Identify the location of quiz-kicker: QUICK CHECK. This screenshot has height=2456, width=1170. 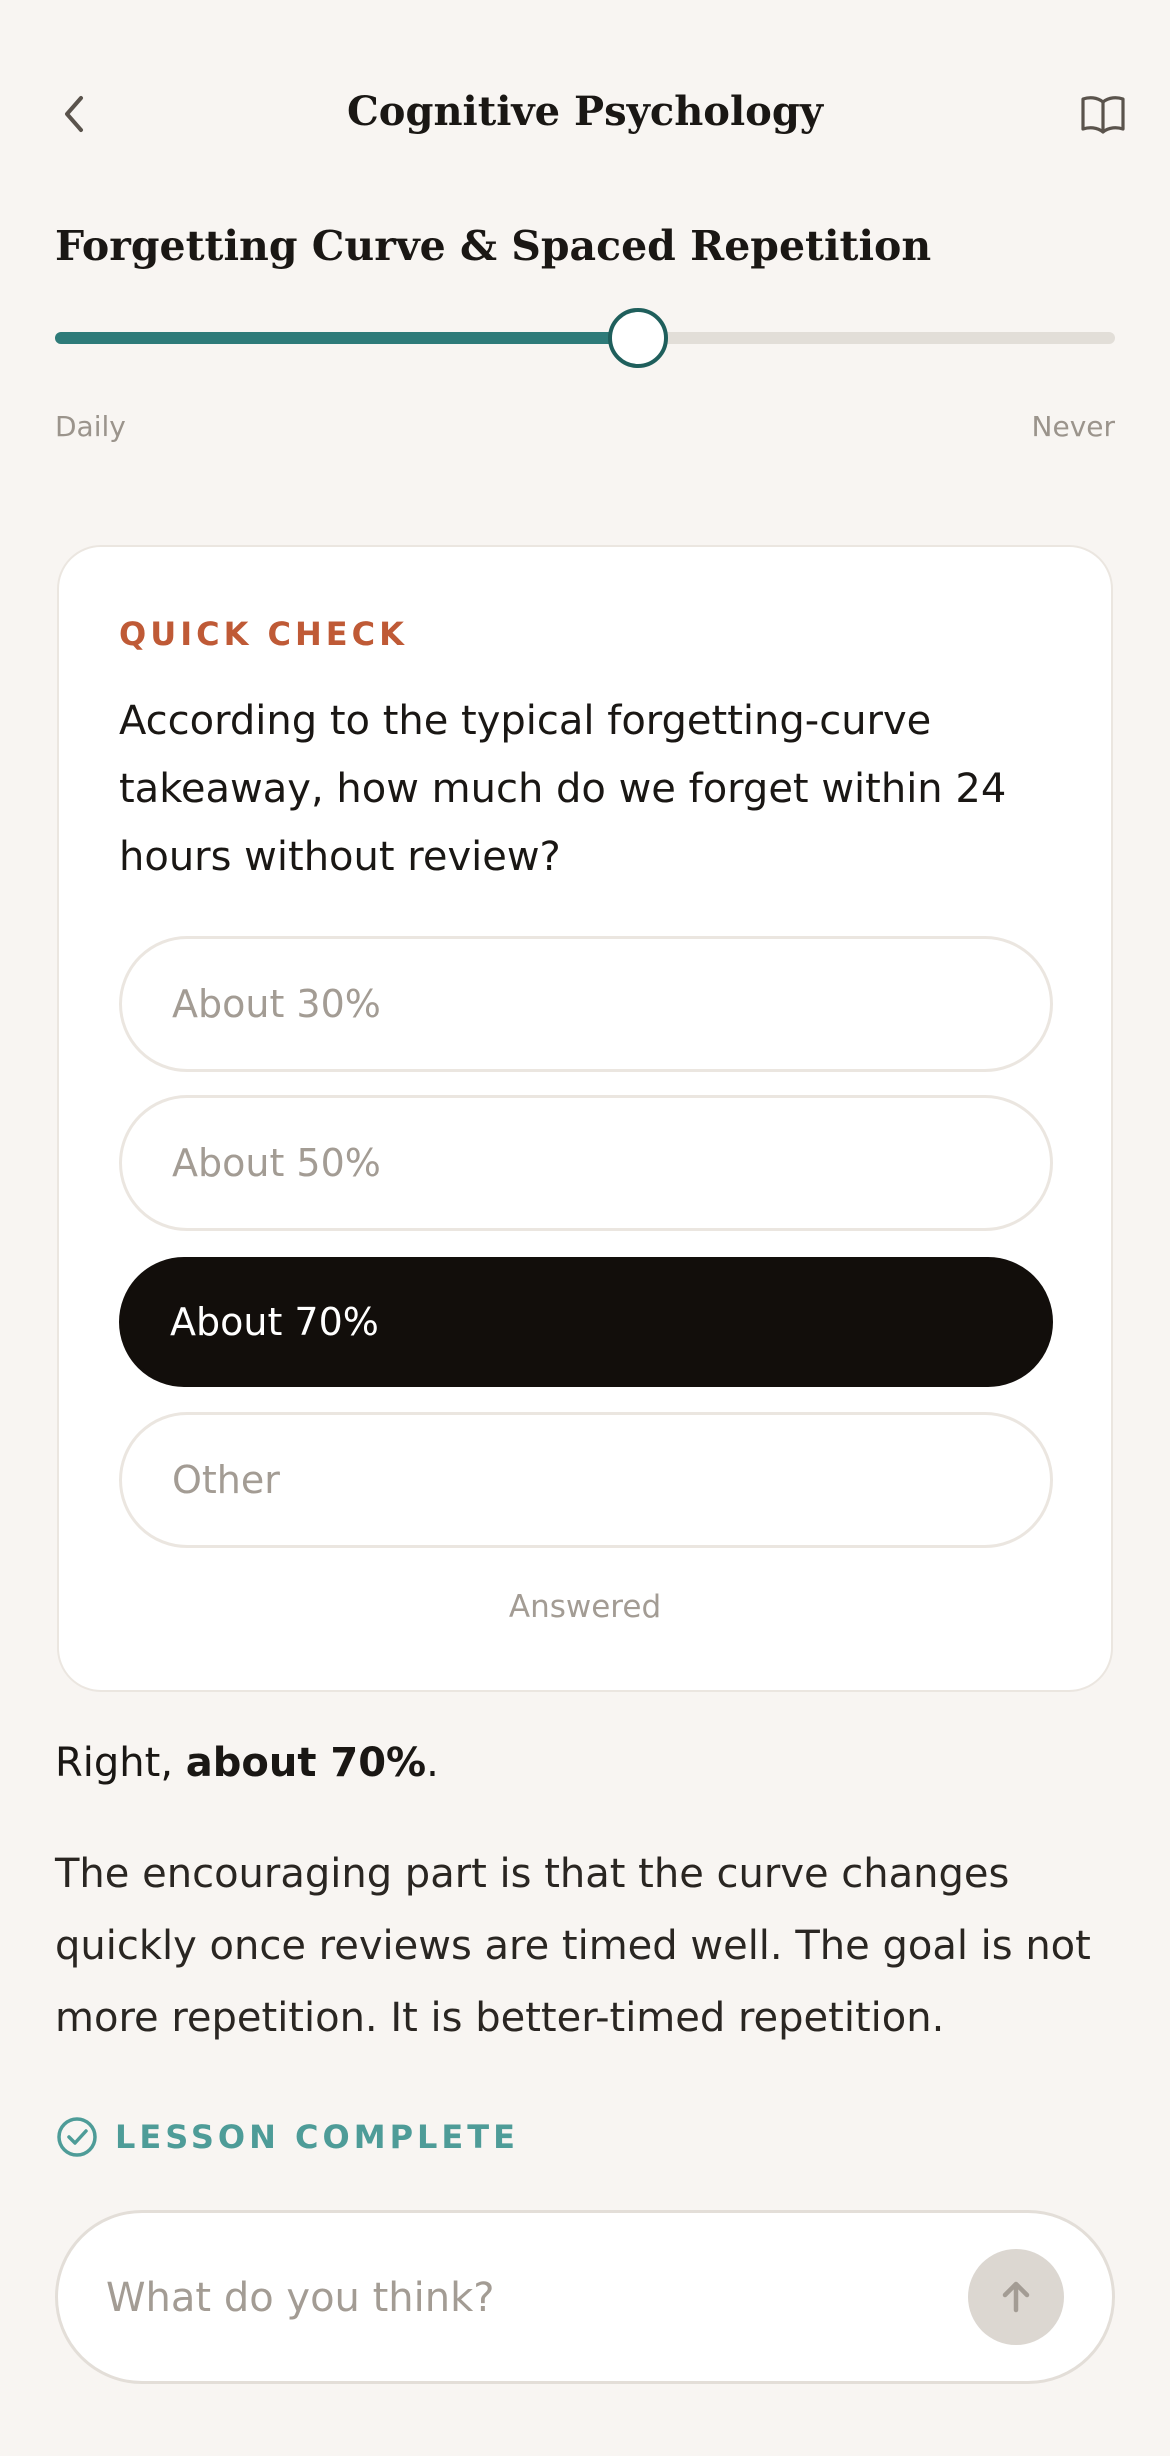
(263, 634).